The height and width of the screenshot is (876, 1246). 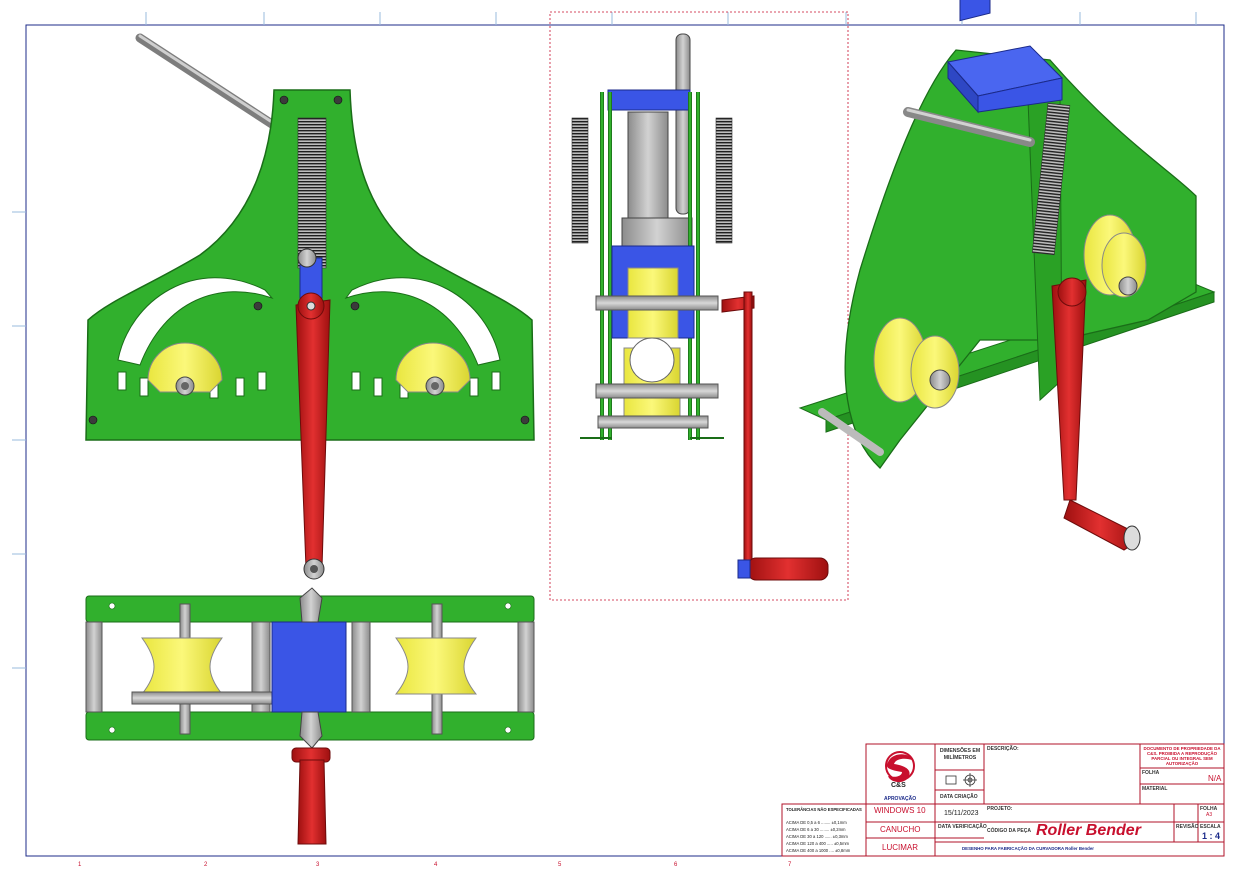 What do you see at coordinates (1009, 831) in the screenshot?
I see `part-code-label: CÓDIGO DA PEÇA` at bounding box center [1009, 831].